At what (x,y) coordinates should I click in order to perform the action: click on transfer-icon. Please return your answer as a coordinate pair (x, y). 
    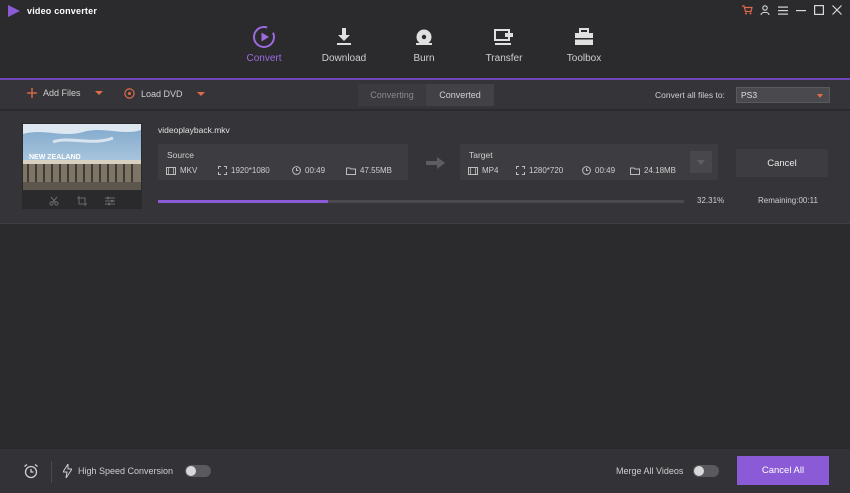
    Looking at the image, I should click on (504, 37).